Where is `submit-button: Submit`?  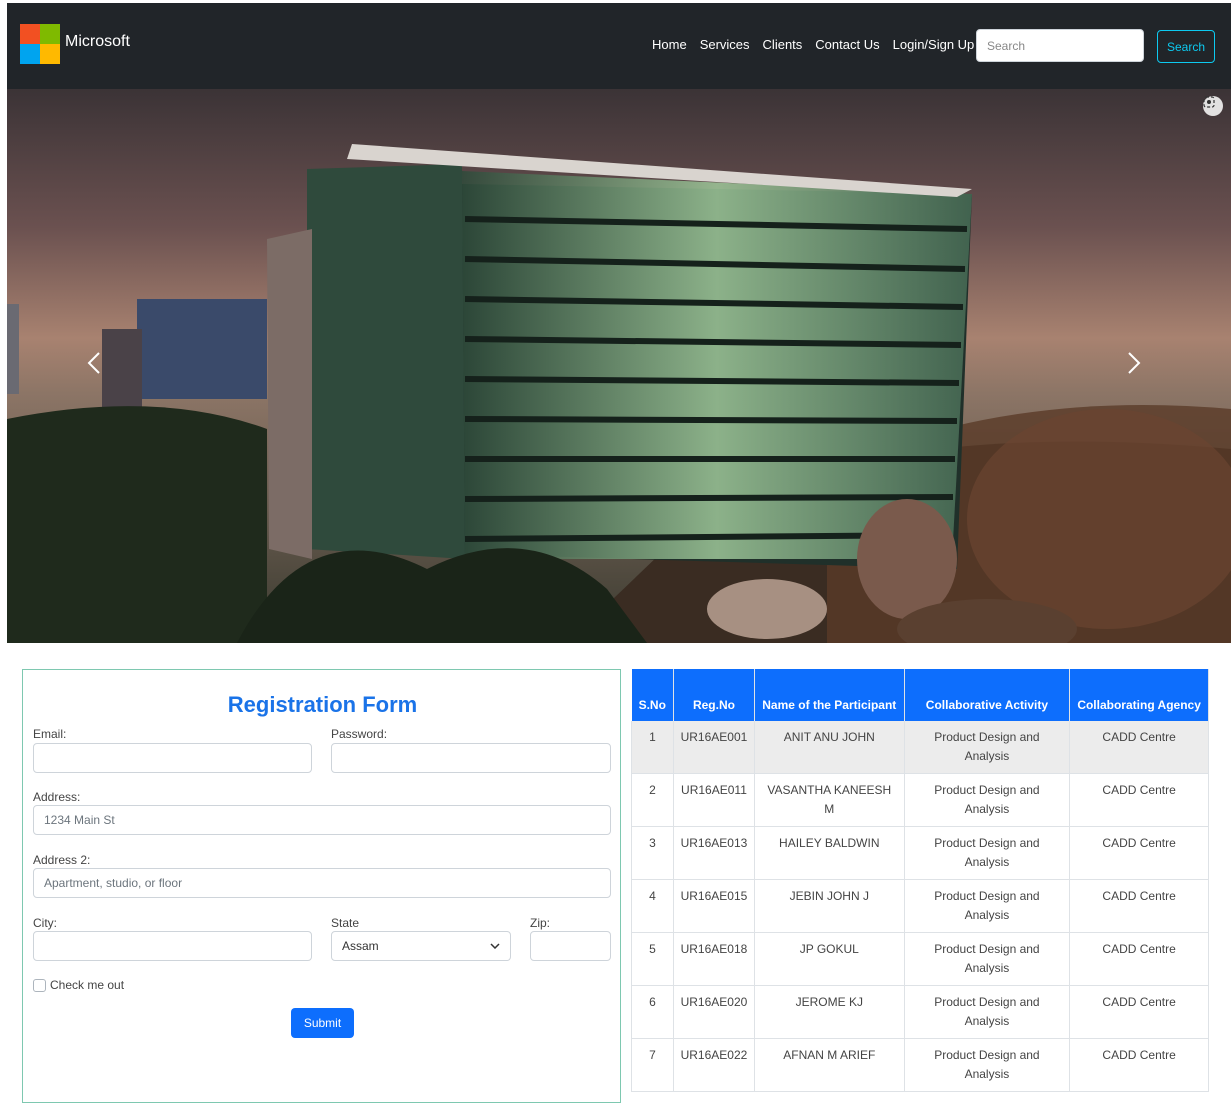
submit-button: Submit is located at coordinates (322, 1023).